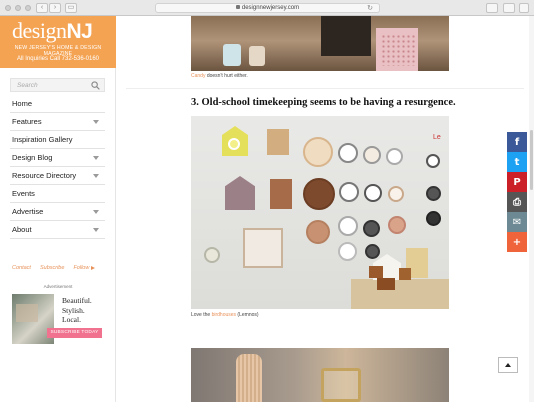 The height and width of the screenshot is (402, 534). What do you see at coordinates (524, 8) in the screenshot?
I see `new-tab-button` at bounding box center [524, 8].